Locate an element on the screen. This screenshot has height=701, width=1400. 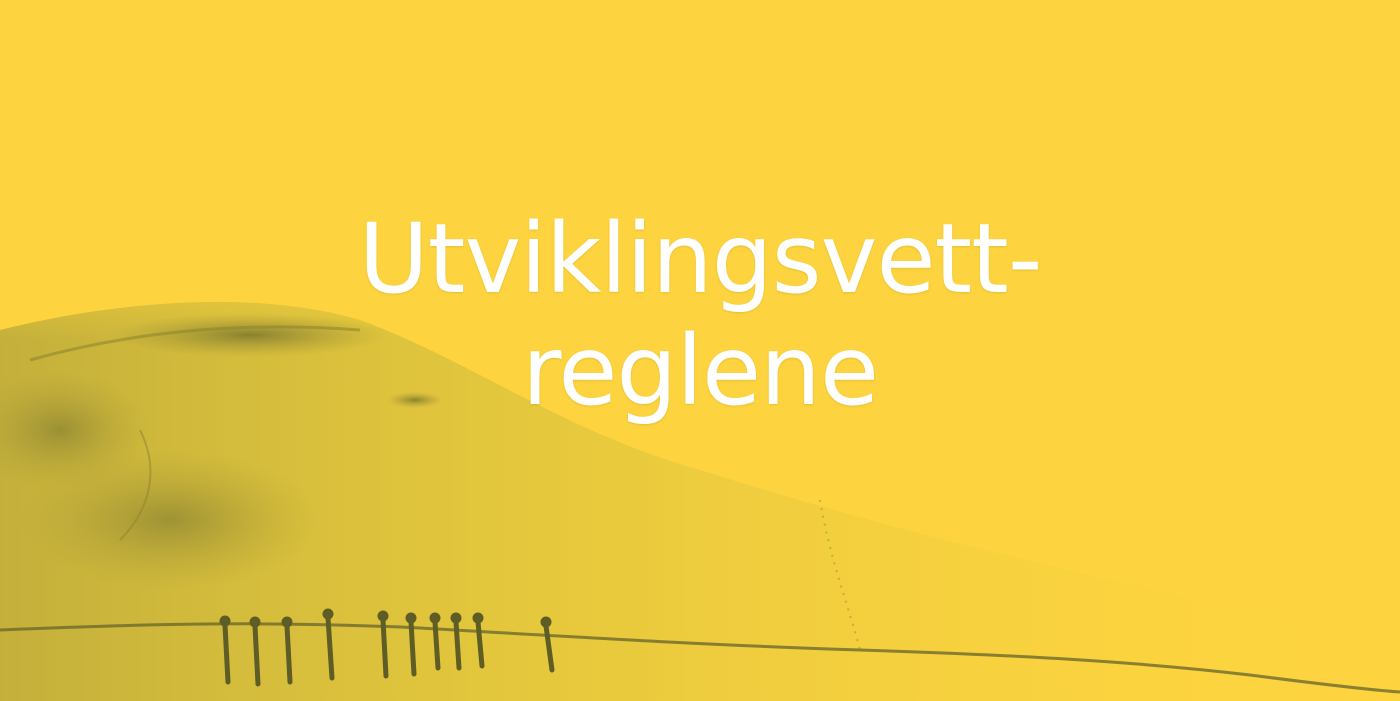
title-line-1: Utviklingsvett- is located at coordinates (700, 259).